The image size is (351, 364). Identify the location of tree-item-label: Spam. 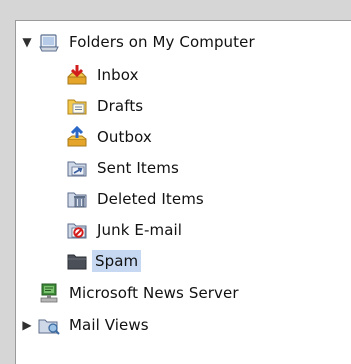
(117, 261).